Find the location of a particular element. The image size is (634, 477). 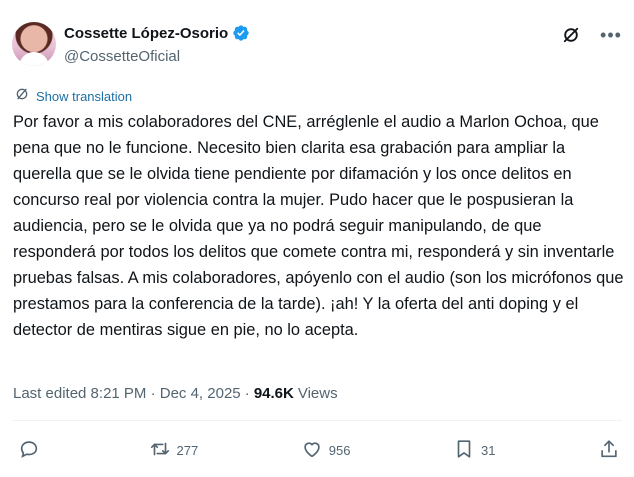

edited-timestamp: Last edited 8:21 PM · Dec 4, 2025 · is located at coordinates (131, 393).